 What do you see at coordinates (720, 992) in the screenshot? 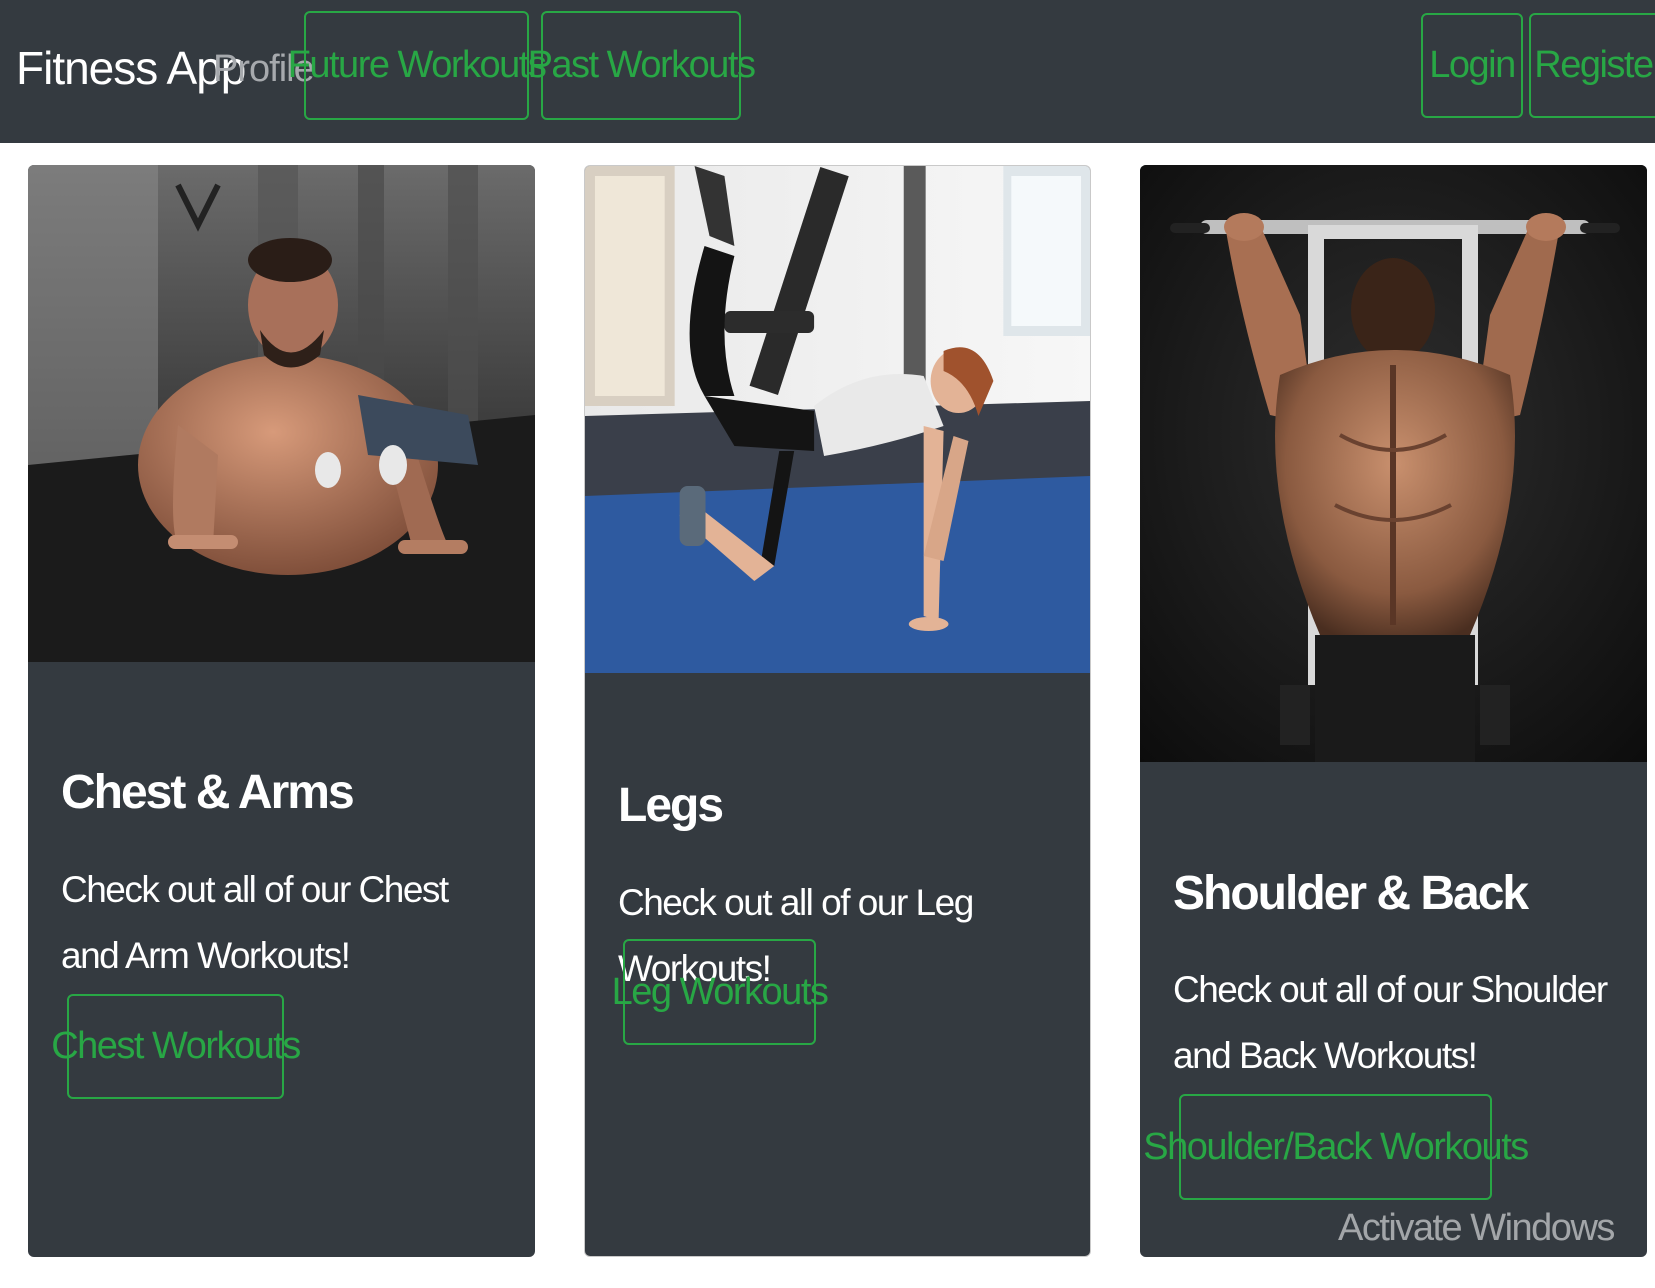
I see `leg-workouts-button: Leg Workouts` at bounding box center [720, 992].